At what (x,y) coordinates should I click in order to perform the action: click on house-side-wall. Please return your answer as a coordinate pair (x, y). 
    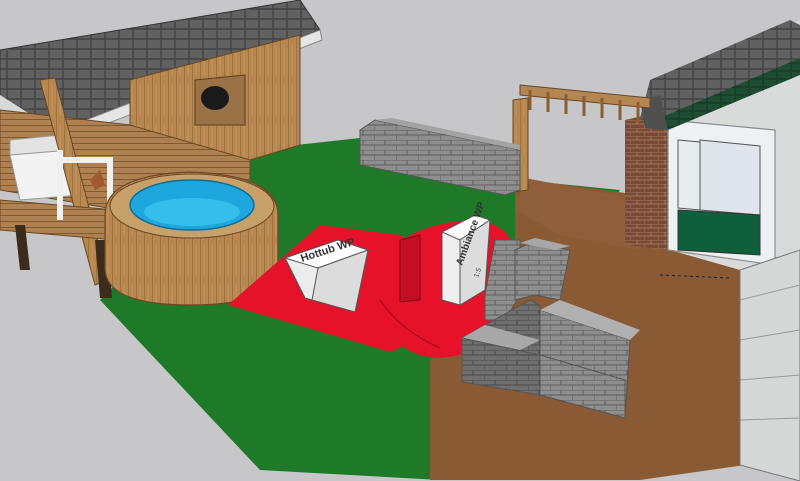
    Looking at the image, I should click on (769, 365).